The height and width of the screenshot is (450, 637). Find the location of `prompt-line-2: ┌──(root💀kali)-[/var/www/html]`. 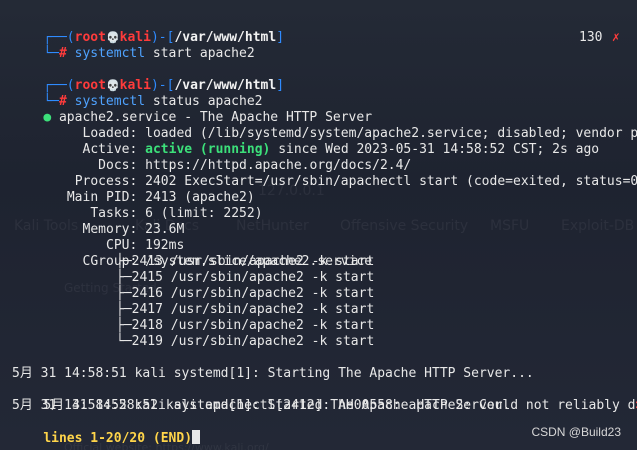

prompt-line-2: ┌──(root💀kali)-[/var/www/html] is located at coordinates (148, 77).